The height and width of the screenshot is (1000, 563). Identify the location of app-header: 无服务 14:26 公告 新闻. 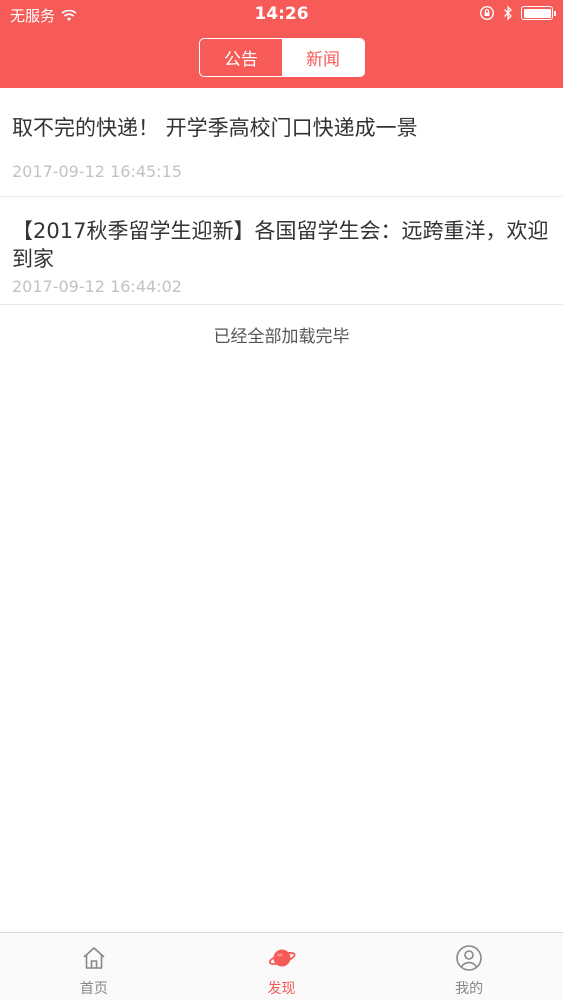
(281, 44).